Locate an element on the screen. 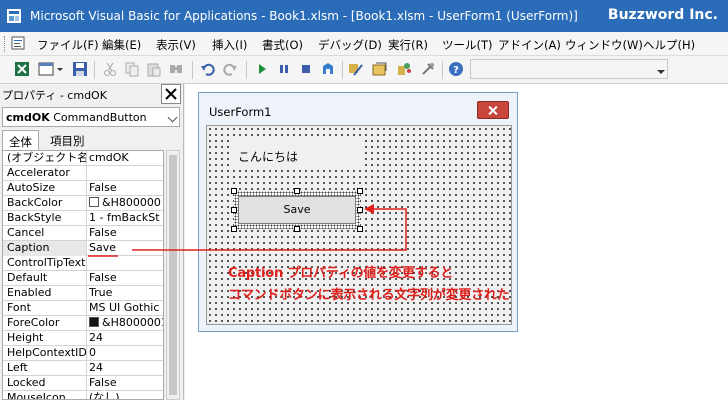  menu-addins: アドイン(A) is located at coordinates (529, 45).